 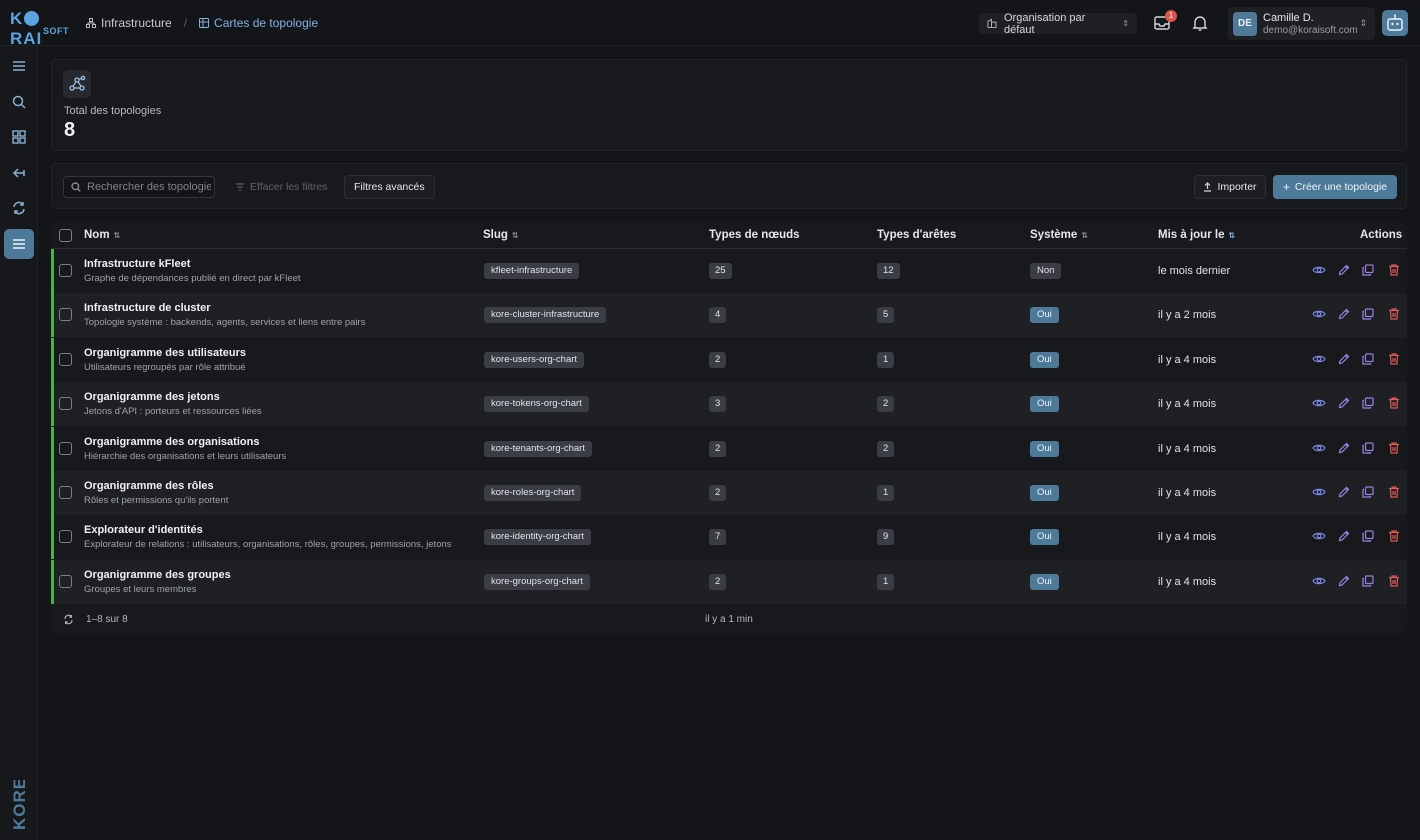 I want to click on sidebar-item-sync, so click(x=19, y=208).